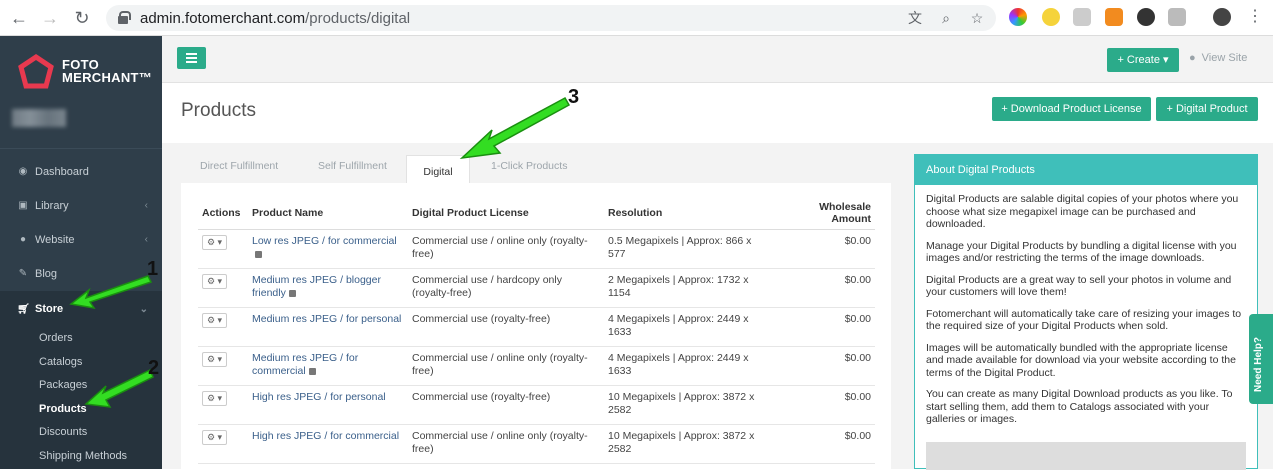 The image size is (1273, 470). Describe the element at coordinates (529, 166) in the screenshot. I see `tab-1-click-products: 1-Click Products` at that location.